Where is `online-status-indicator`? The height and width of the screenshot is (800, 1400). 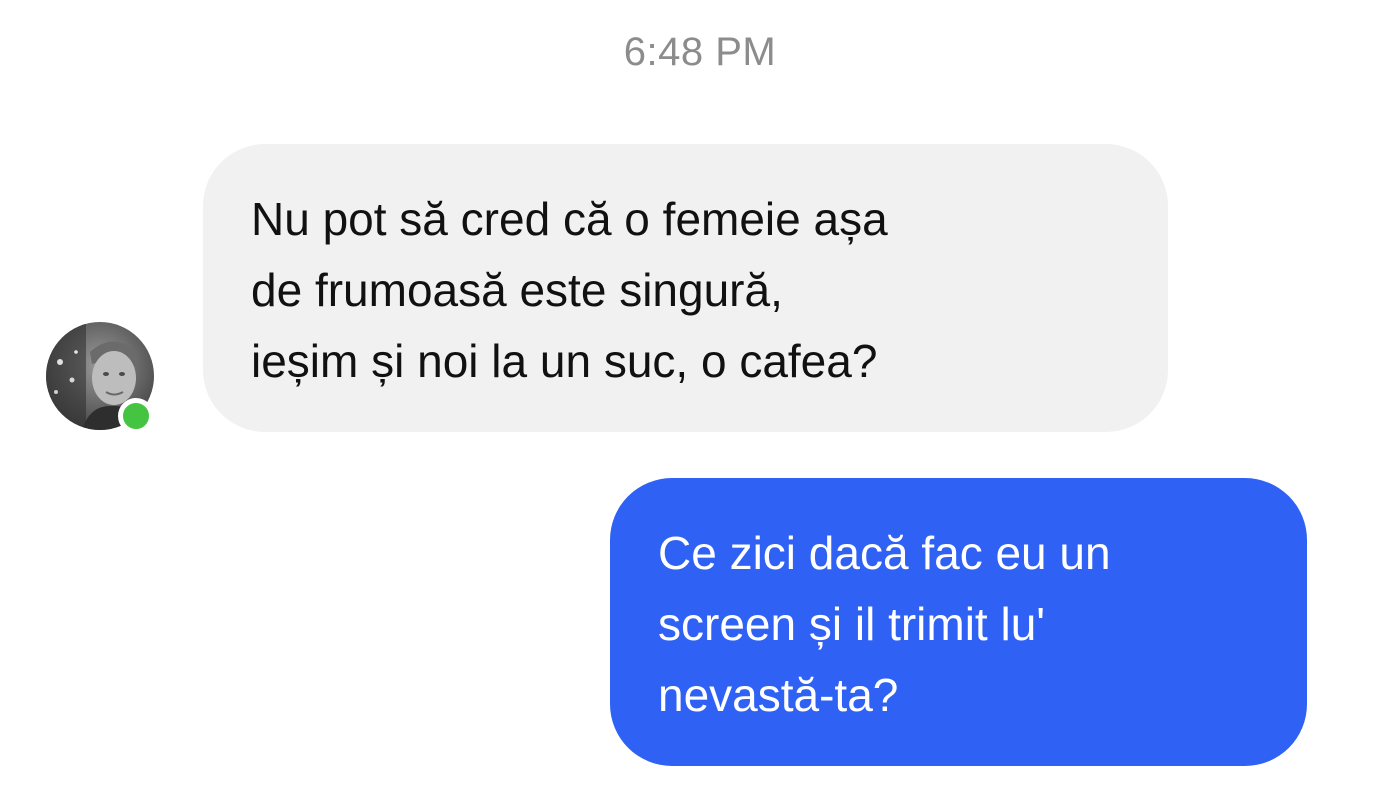
online-status-indicator is located at coordinates (136, 416).